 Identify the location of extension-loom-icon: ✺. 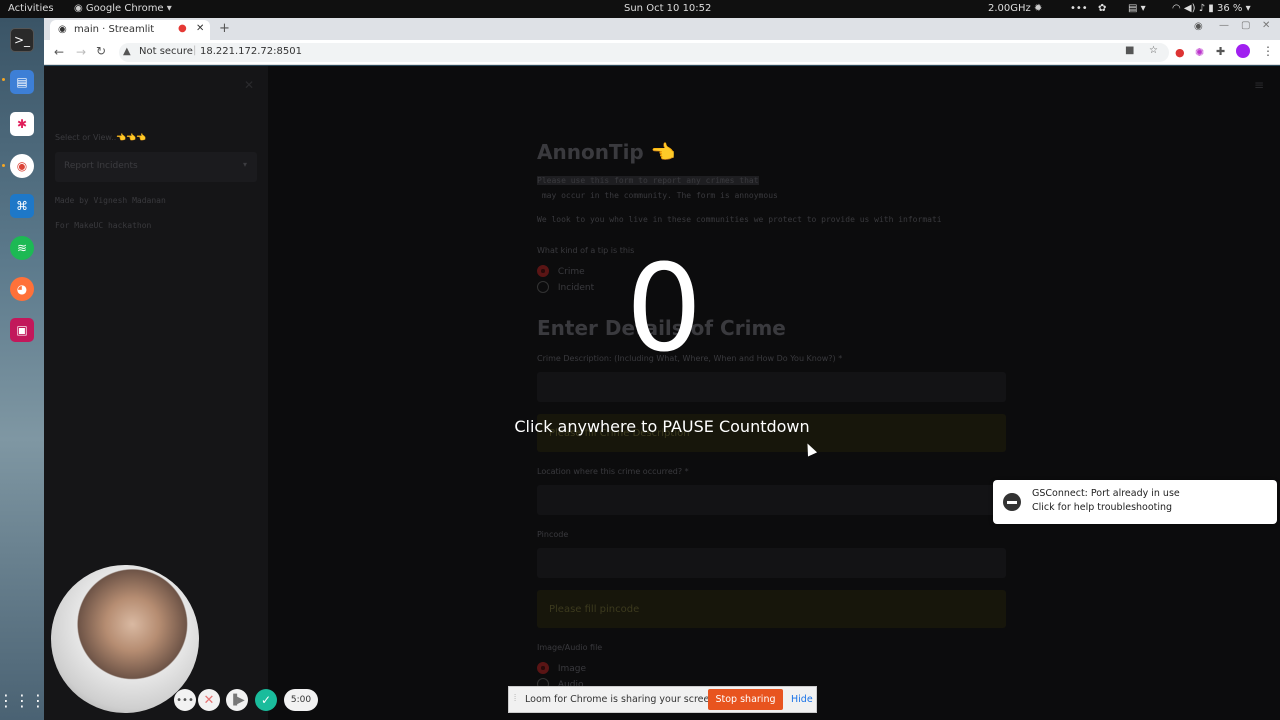
(1199, 52).